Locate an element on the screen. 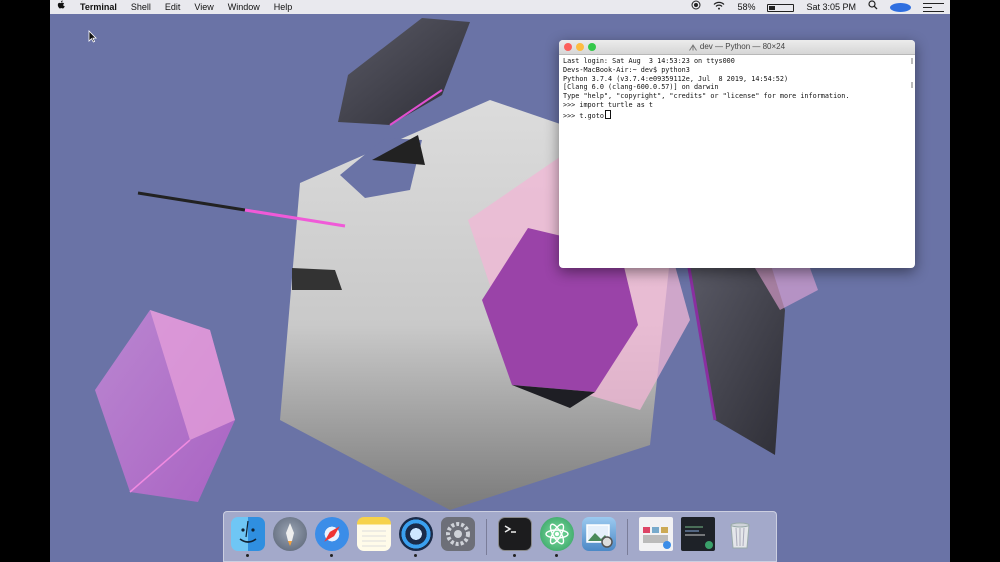 The image size is (1000, 562). notification-center-icon is located at coordinates (933, 7).